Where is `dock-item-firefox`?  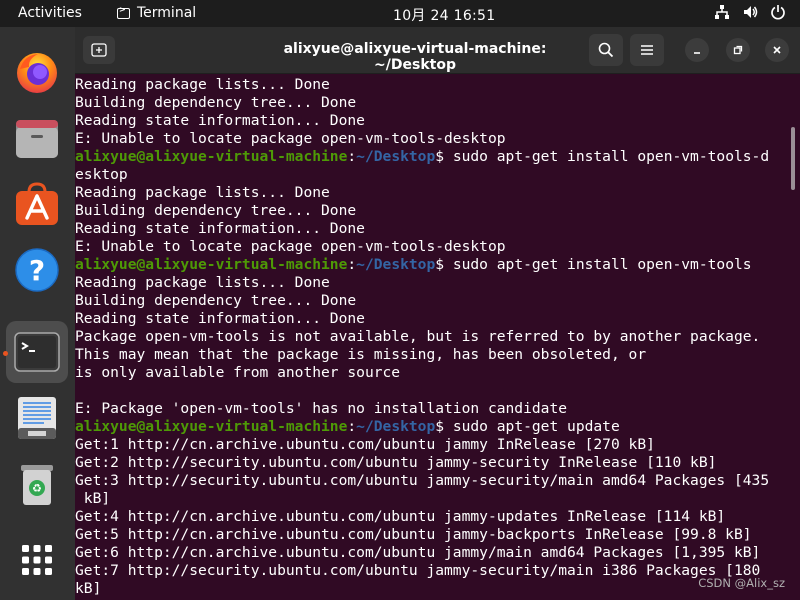 dock-item-firefox is located at coordinates (37, 72).